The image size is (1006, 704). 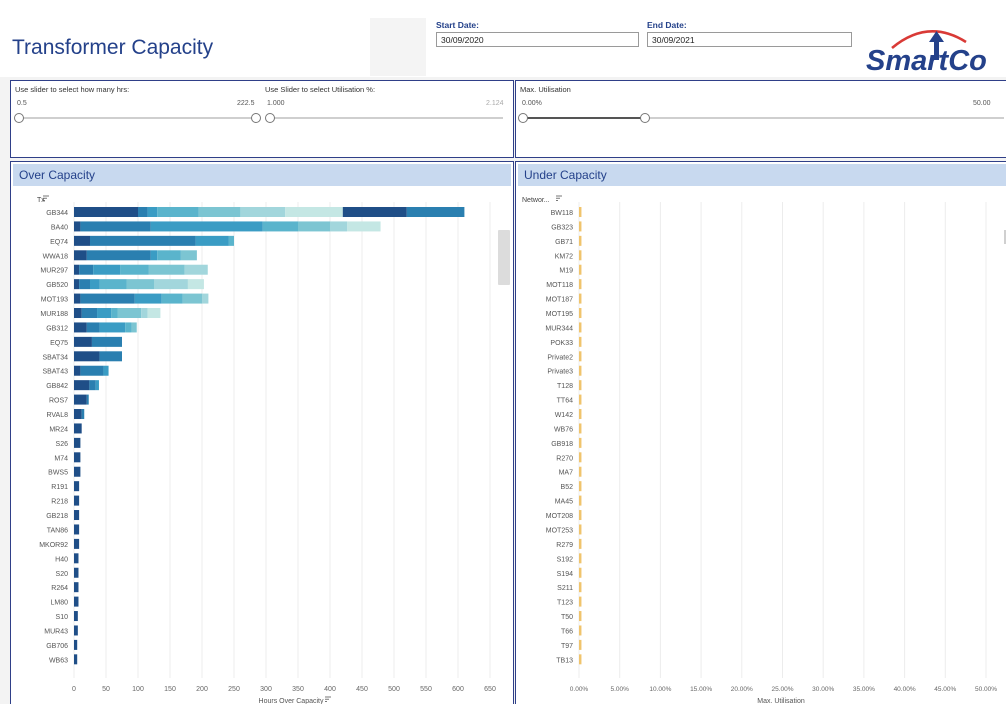 I want to click on page-title: Transformer Capacity, so click(x=113, y=47).